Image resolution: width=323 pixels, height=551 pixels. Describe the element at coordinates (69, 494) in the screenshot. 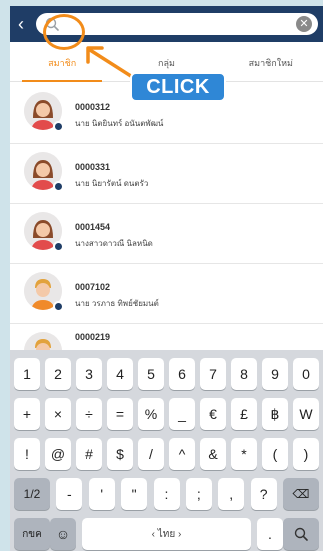

I see `key: -` at that location.